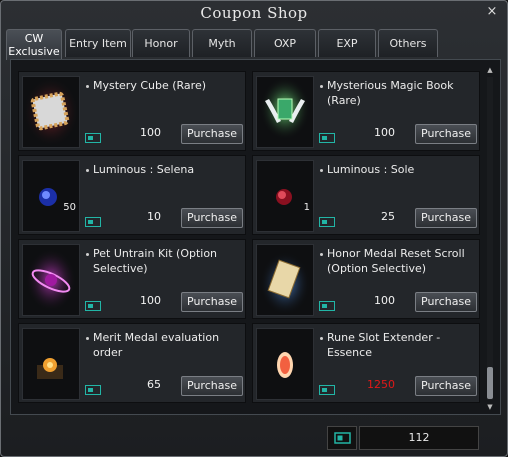  I want to click on tab-entry-item: Entry Item, so click(98, 43).